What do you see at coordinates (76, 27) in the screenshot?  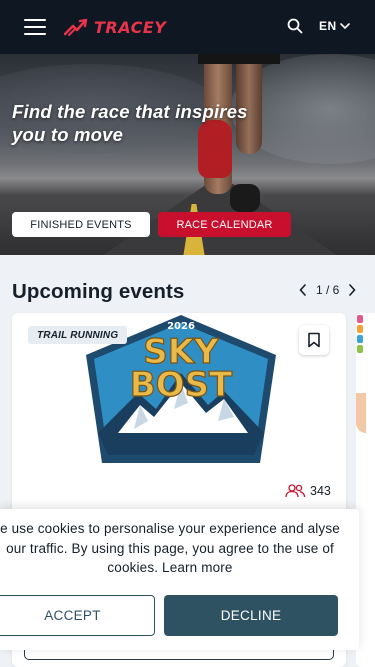 I see `tracey-logo-mark-icon` at bounding box center [76, 27].